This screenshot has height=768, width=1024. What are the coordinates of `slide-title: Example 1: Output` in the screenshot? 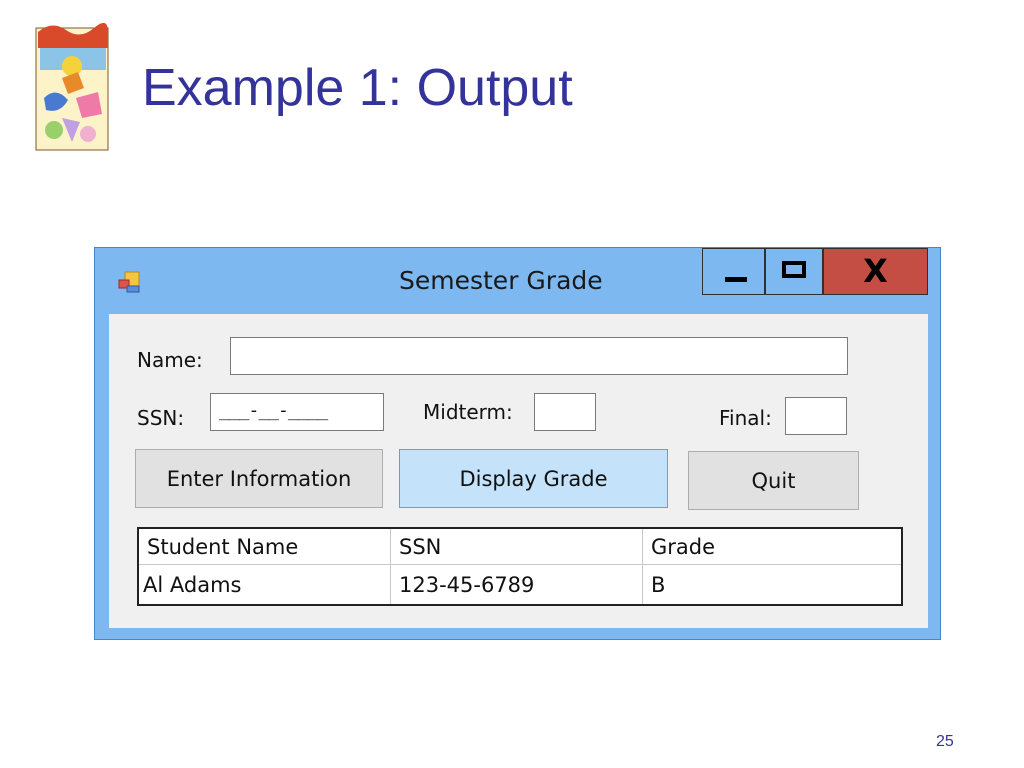 It's located at (357, 88).